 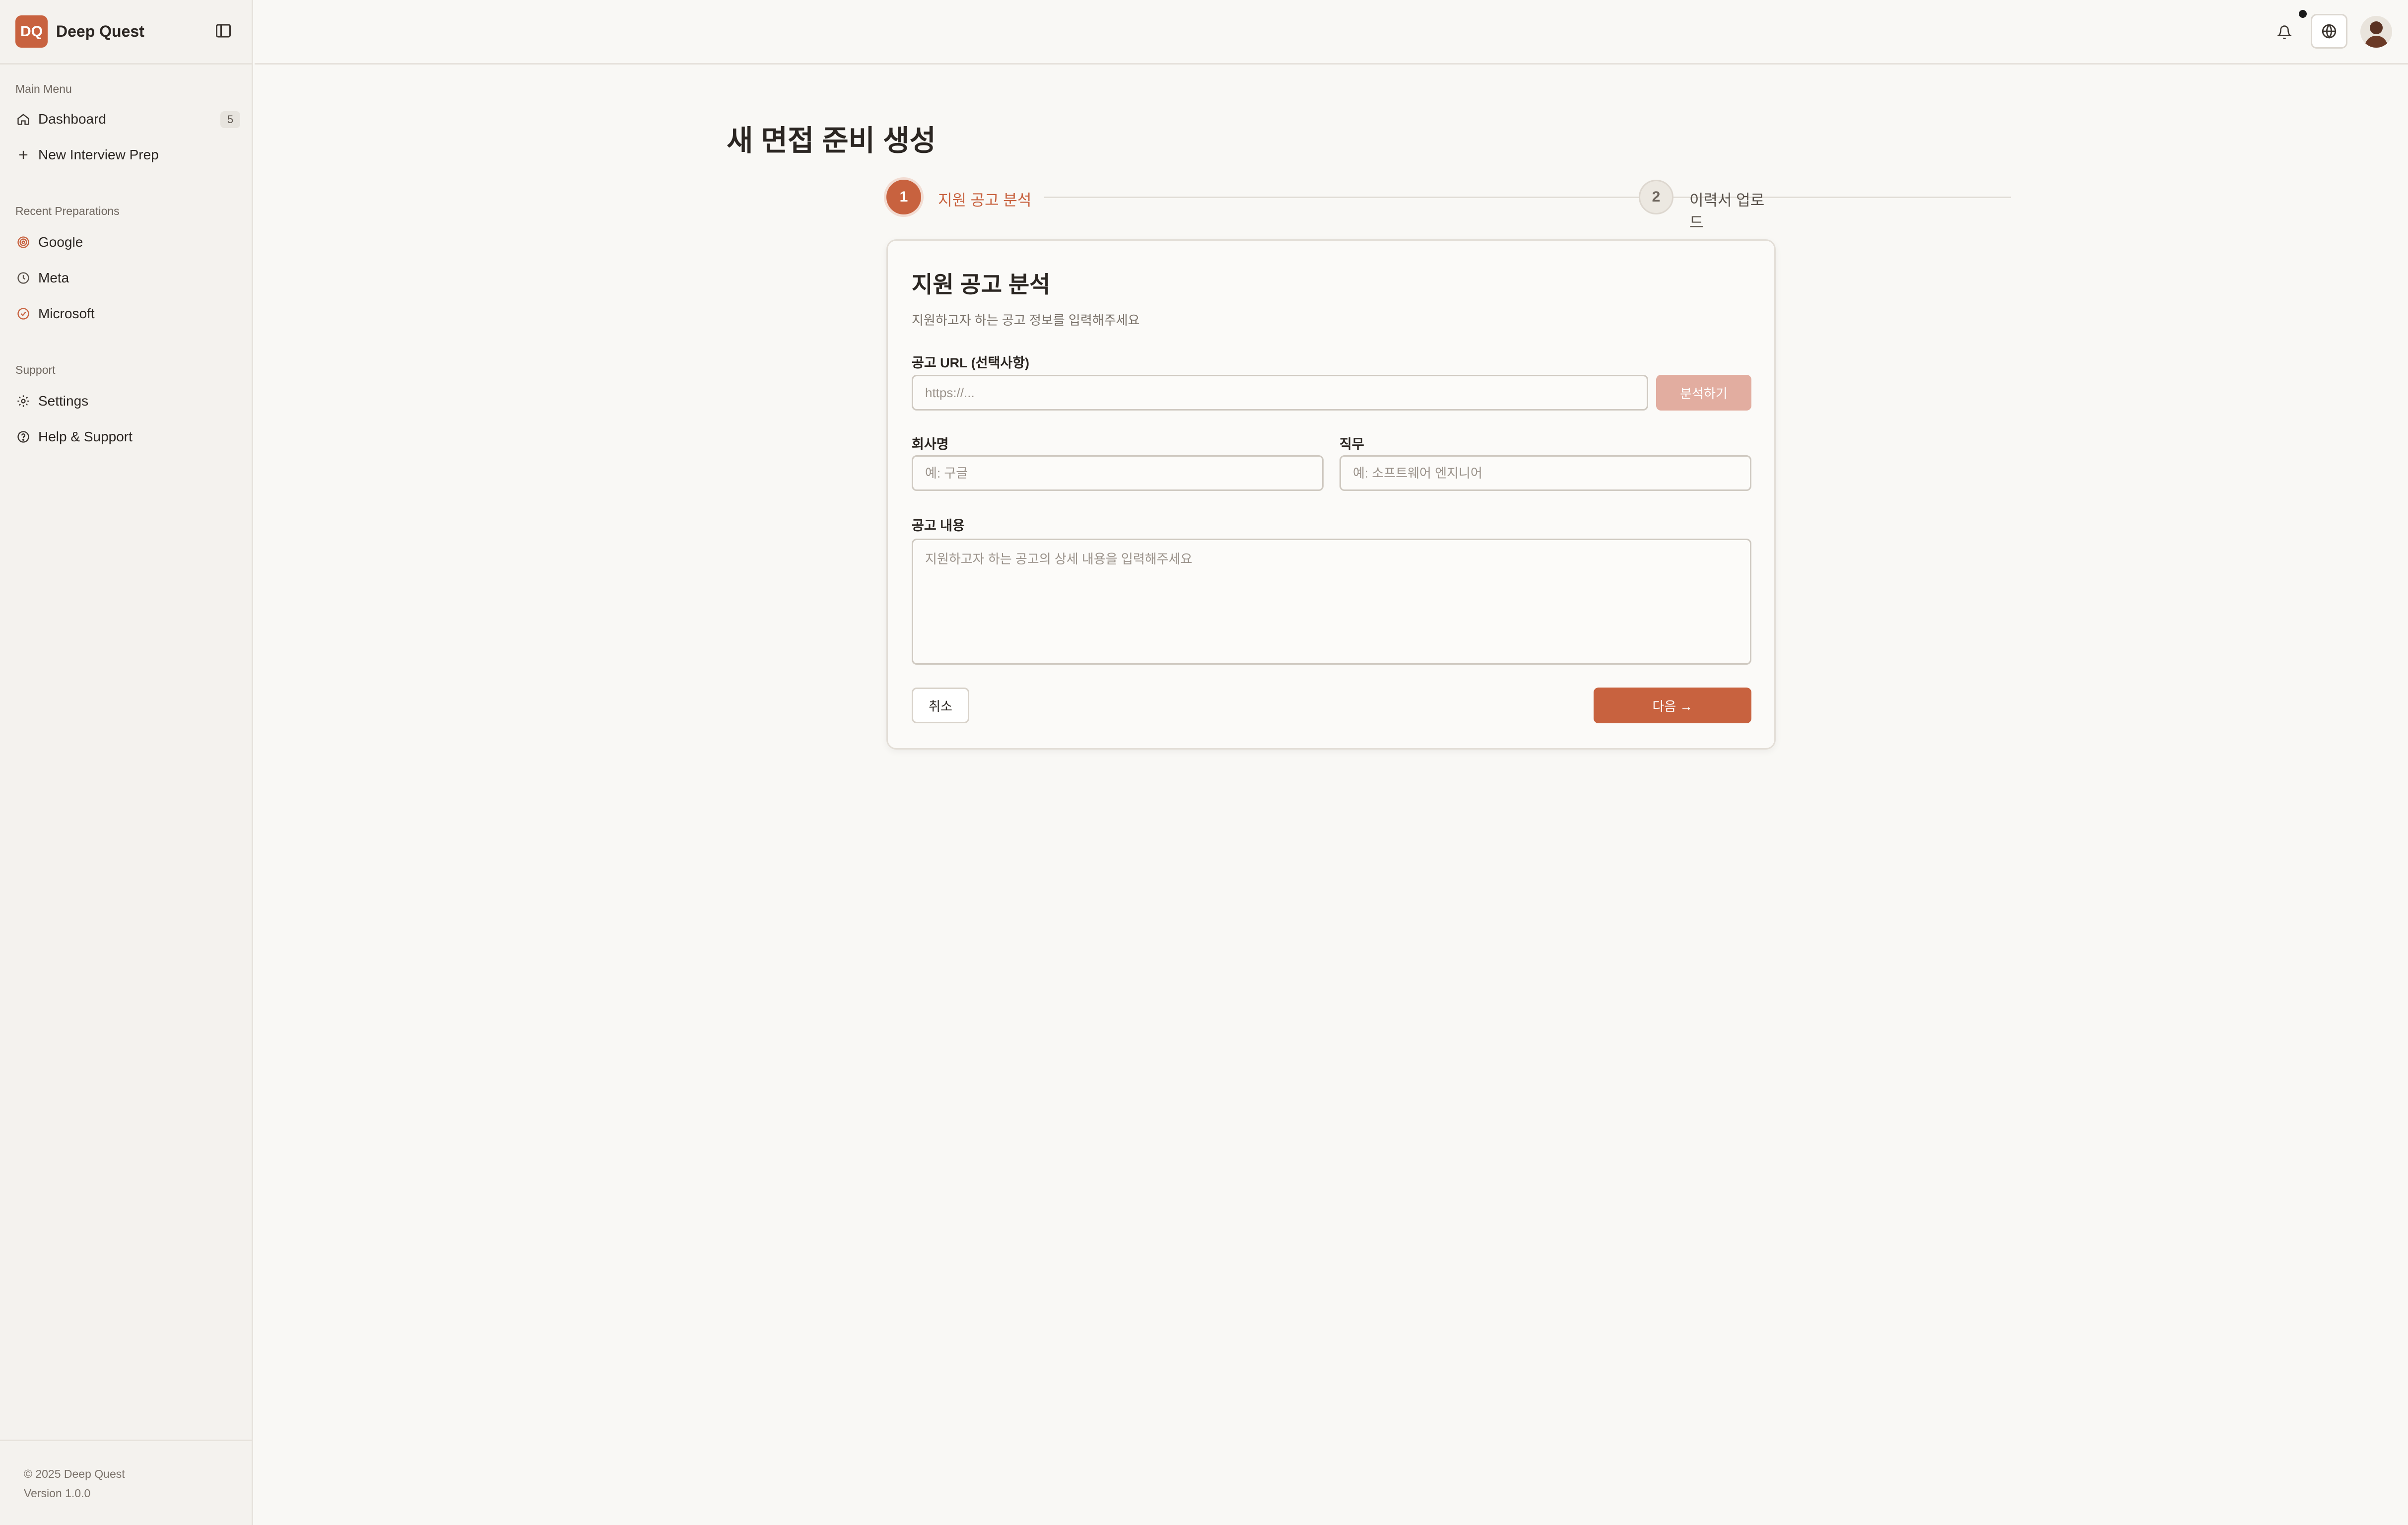 I want to click on notification-dot, so click(x=2303, y=14).